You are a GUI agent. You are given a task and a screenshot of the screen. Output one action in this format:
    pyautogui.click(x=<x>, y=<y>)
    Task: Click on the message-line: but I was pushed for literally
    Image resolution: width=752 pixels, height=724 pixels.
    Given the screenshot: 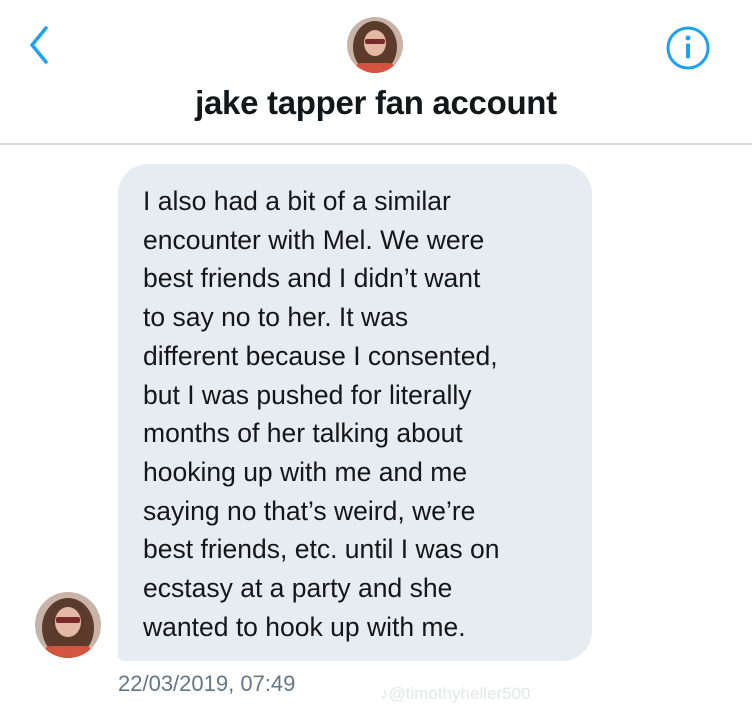 What is the action you would take?
    pyautogui.click(x=307, y=394)
    